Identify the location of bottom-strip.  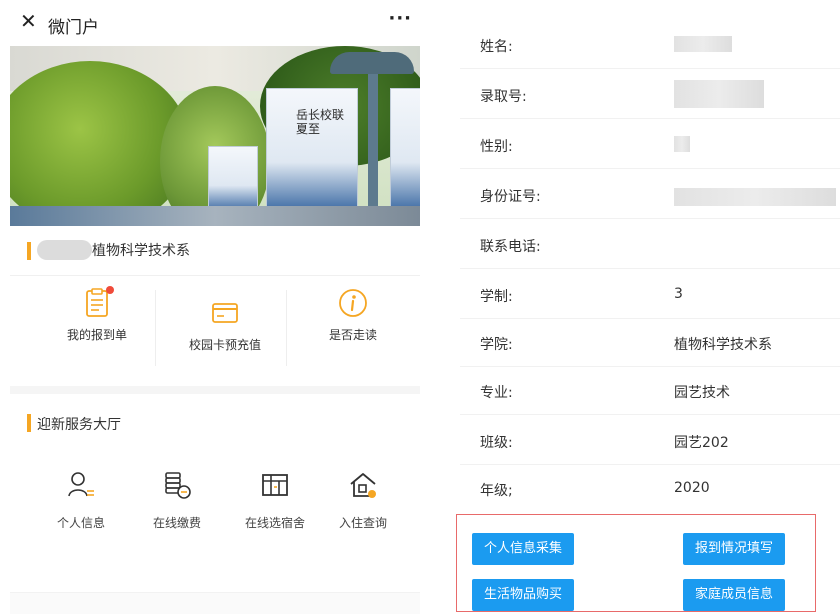
(215, 603).